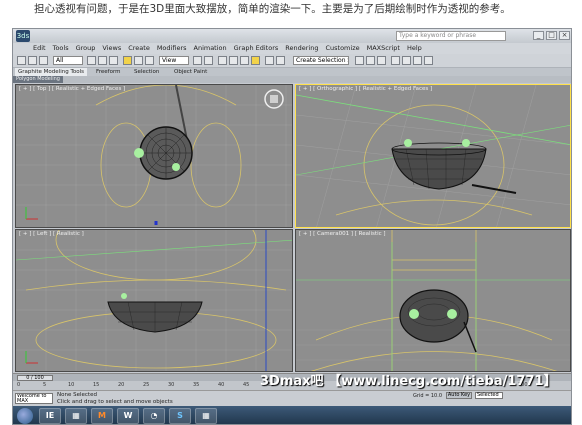 This screenshot has width=582, height=425. I want to click on menu-maxscript: MAXScript, so click(383, 48).